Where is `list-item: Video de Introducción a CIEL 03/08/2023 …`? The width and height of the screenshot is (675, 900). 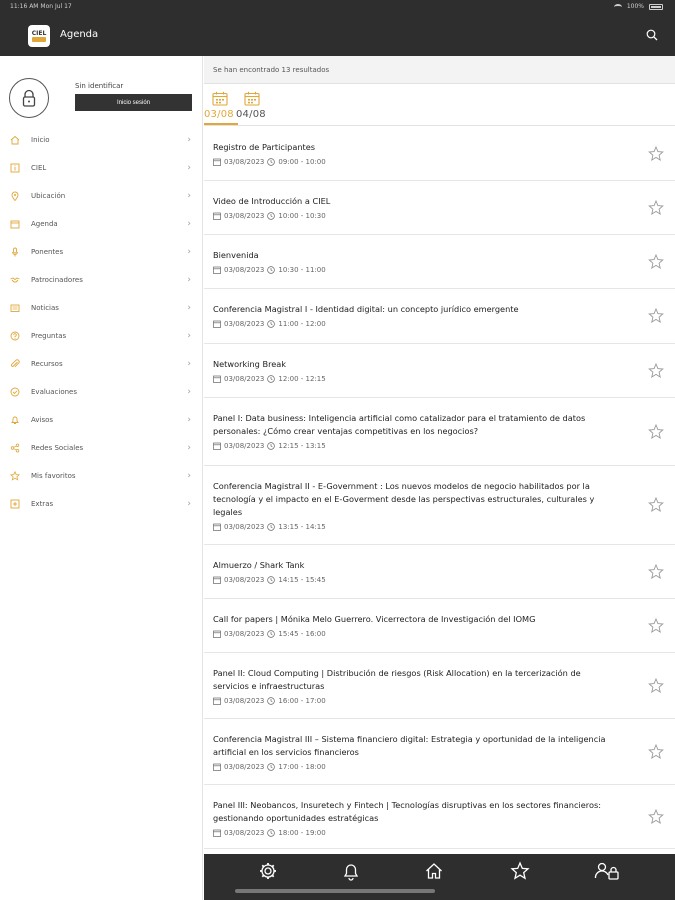
list-item: Video de Introducción a CIEL 03/08/2023 … is located at coordinates (439, 208).